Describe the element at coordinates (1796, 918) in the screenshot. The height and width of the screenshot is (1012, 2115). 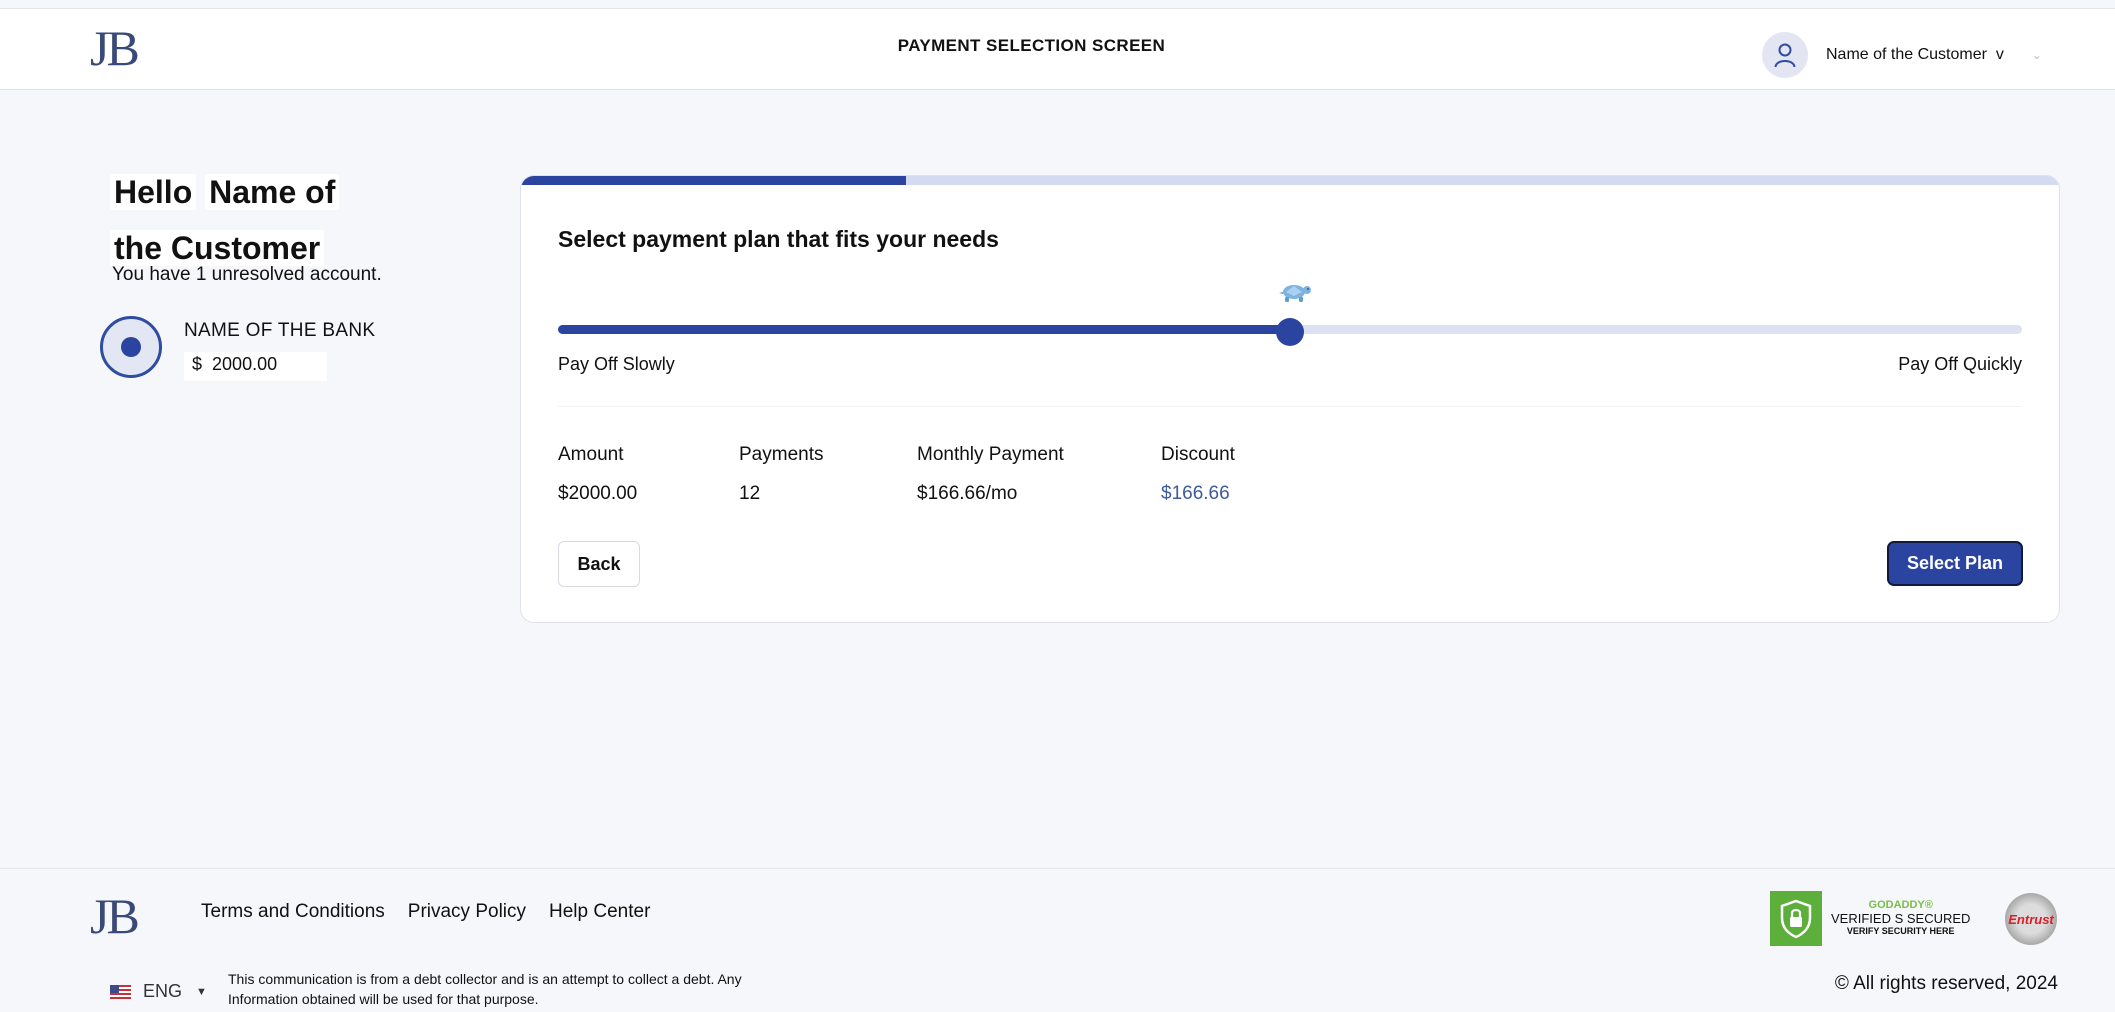
I see `lock-shield-icon` at that location.